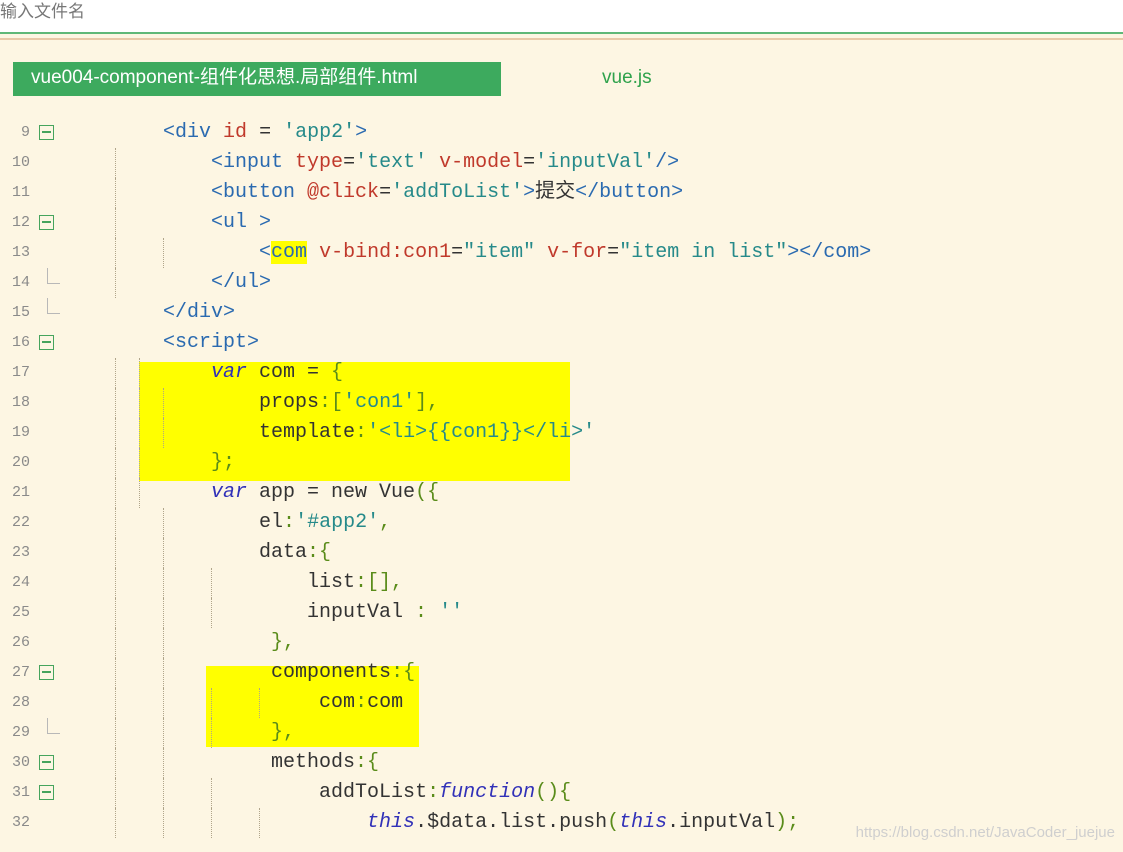 The width and height of the screenshot is (1123, 852). I want to click on code-token: "item in list", so click(703, 252).